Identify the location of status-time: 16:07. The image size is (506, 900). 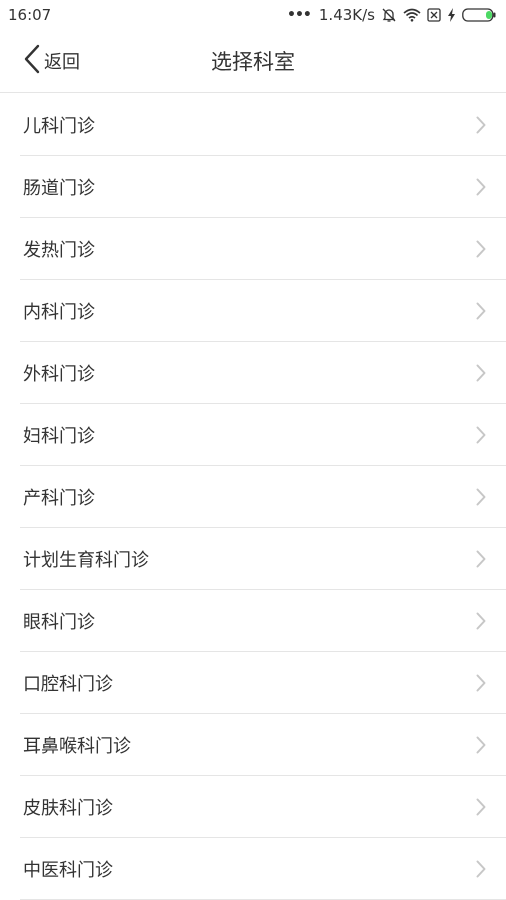
(30, 15).